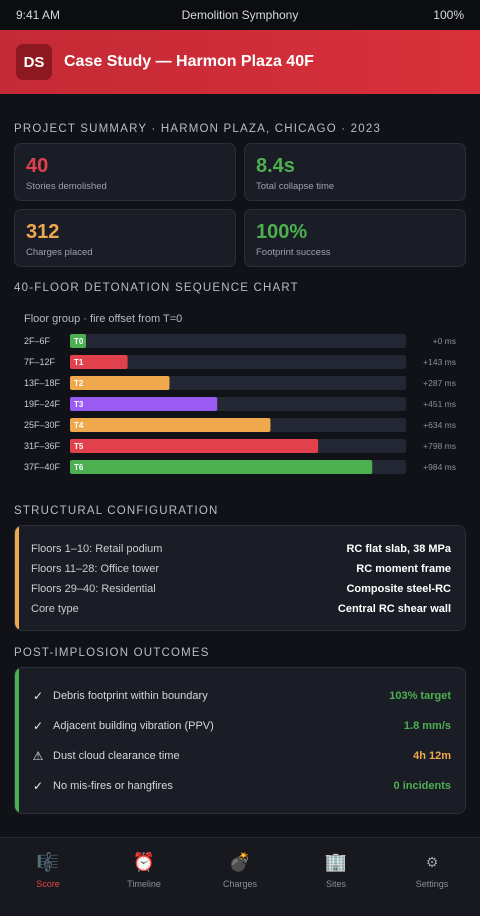  Describe the element at coordinates (355, 172) in the screenshot. I see `stat-collapse-time: 8.4s Total collapse time` at that location.